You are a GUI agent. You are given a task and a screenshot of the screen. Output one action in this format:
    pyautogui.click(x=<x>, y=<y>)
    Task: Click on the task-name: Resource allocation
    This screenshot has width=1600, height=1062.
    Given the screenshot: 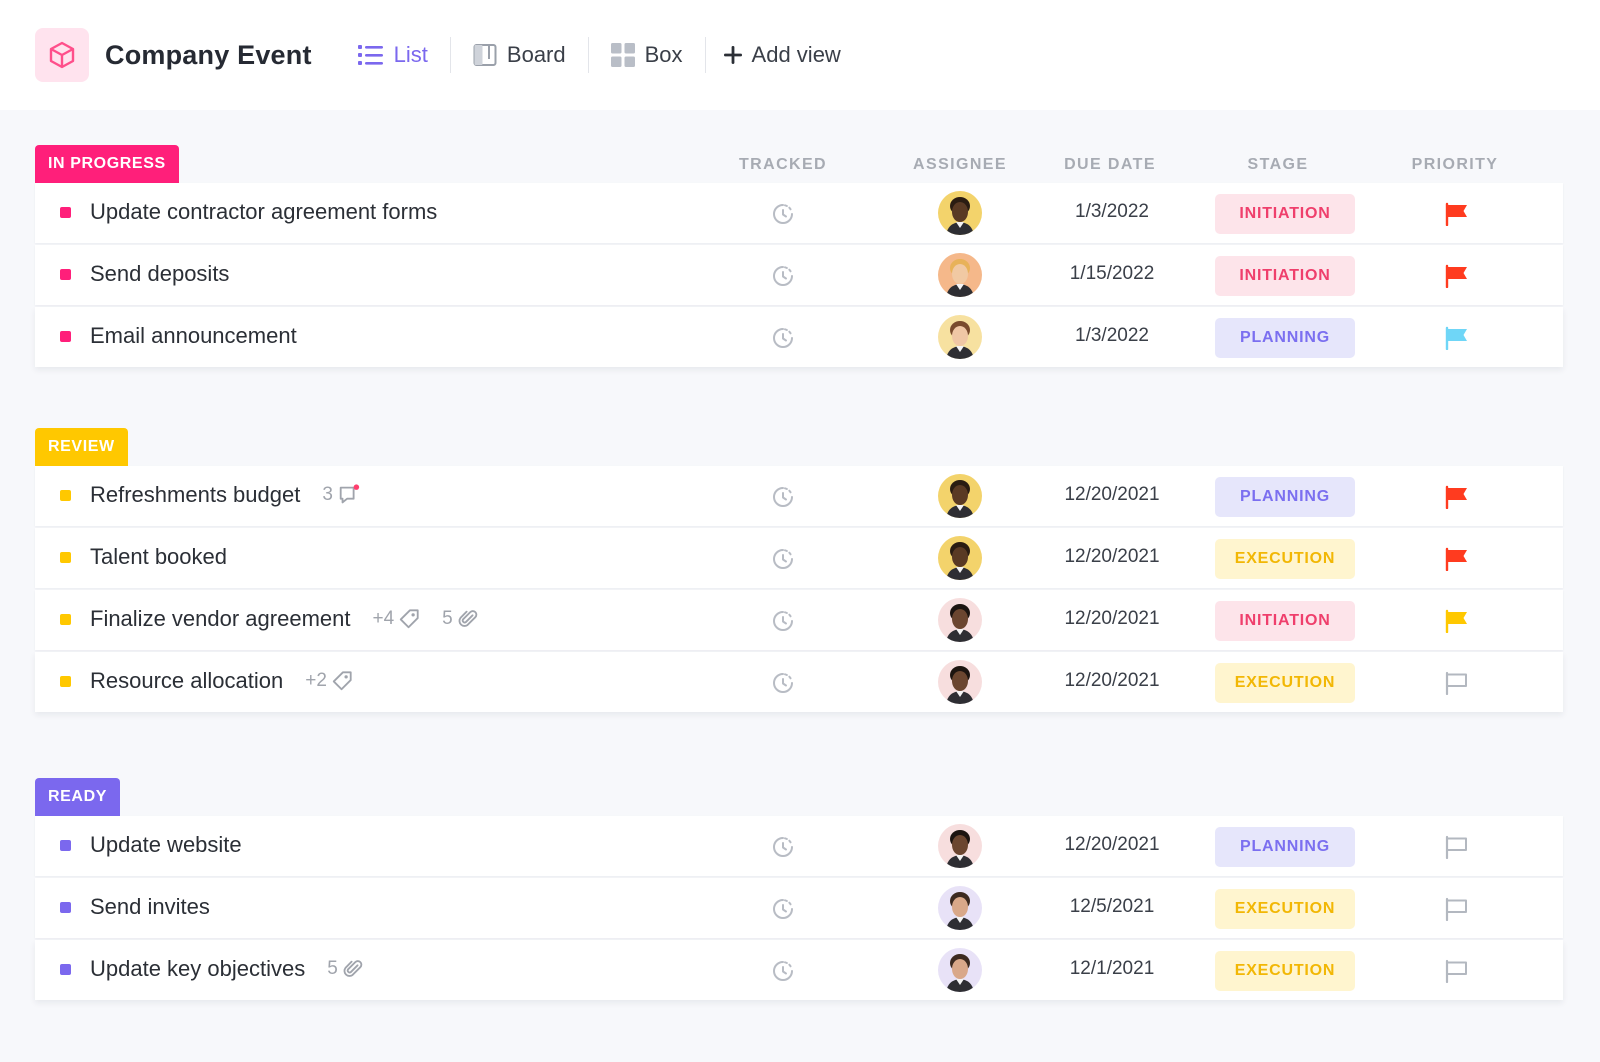 What is the action you would take?
    pyautogui.click(x=186, y=681)
    